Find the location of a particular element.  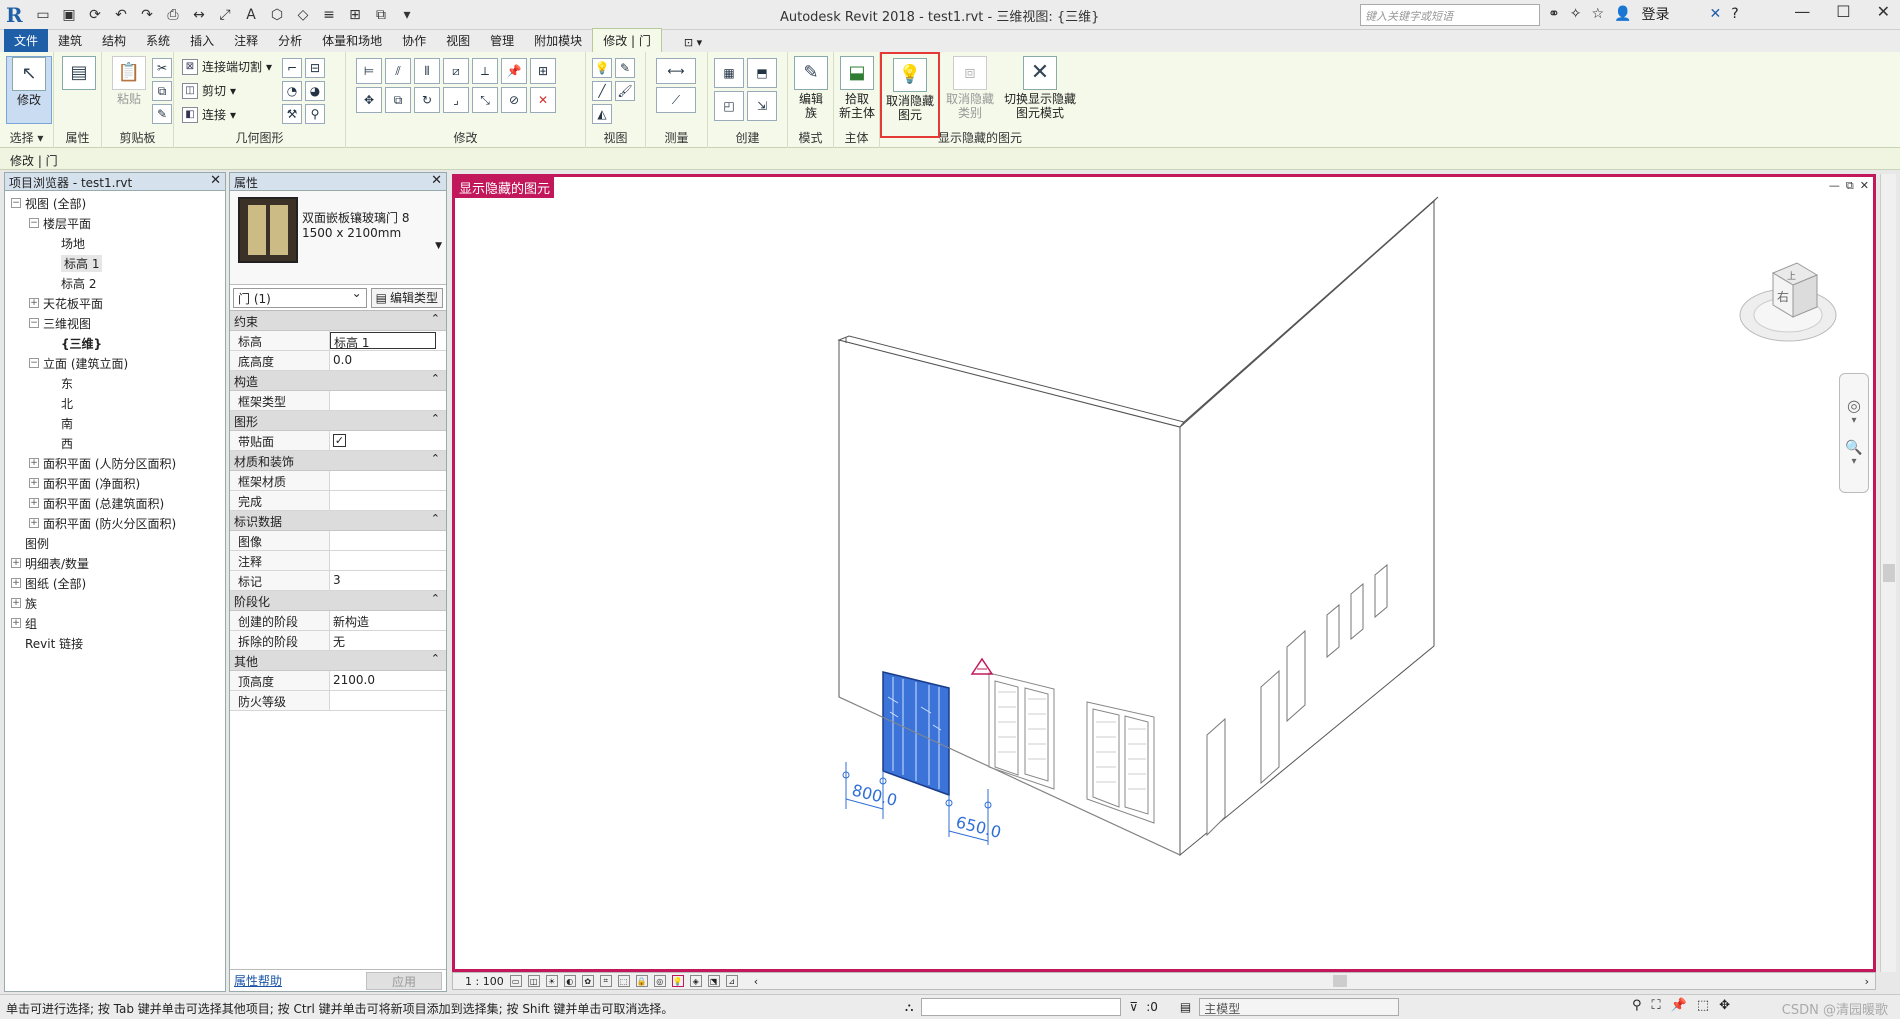

unhide-category-button: ⧈ 取消隐藏 类别 is located at coordinates (970, 90).